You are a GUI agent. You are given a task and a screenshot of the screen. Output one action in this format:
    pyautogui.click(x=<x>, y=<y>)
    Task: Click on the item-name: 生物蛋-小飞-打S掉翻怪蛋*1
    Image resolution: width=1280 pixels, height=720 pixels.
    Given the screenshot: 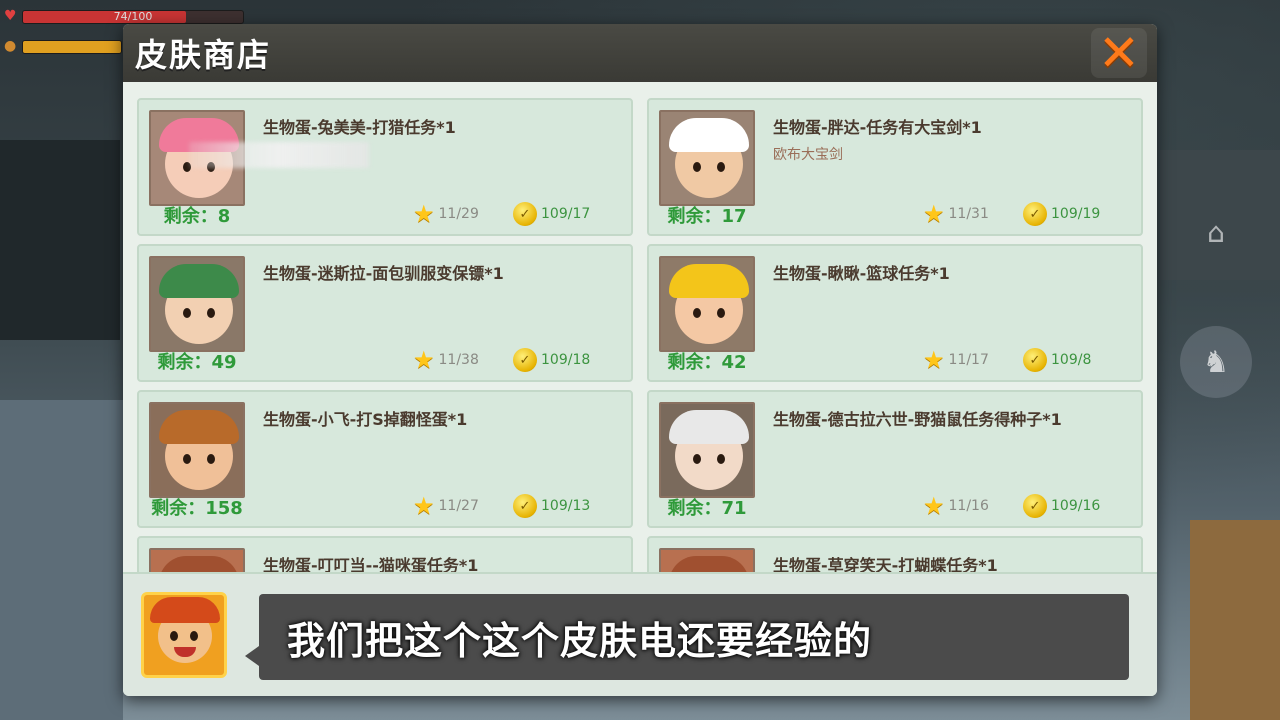 What is the action you would take?
    pyautogui.click(x=365, y=419)
    